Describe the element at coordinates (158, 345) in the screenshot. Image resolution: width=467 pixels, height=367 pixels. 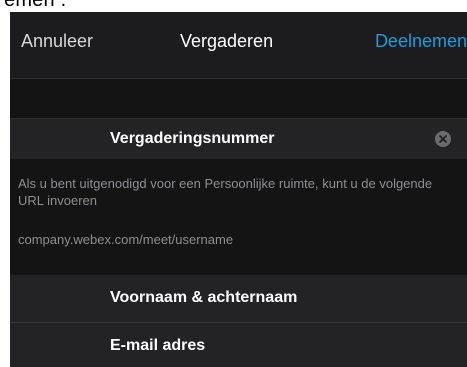
I see `email-placeholder: E-mail adres` at that location.